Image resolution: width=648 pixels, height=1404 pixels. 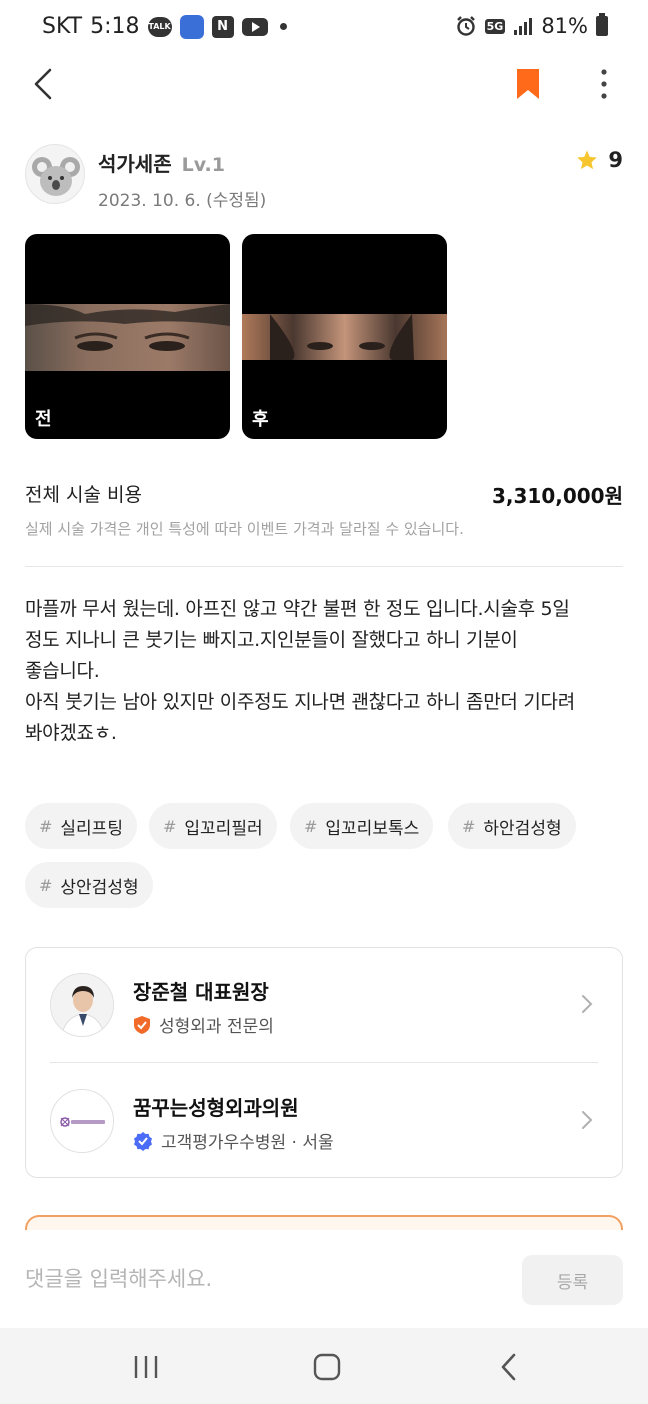 I want to click on author-name: 석가세존, so click(x=135, y=162).